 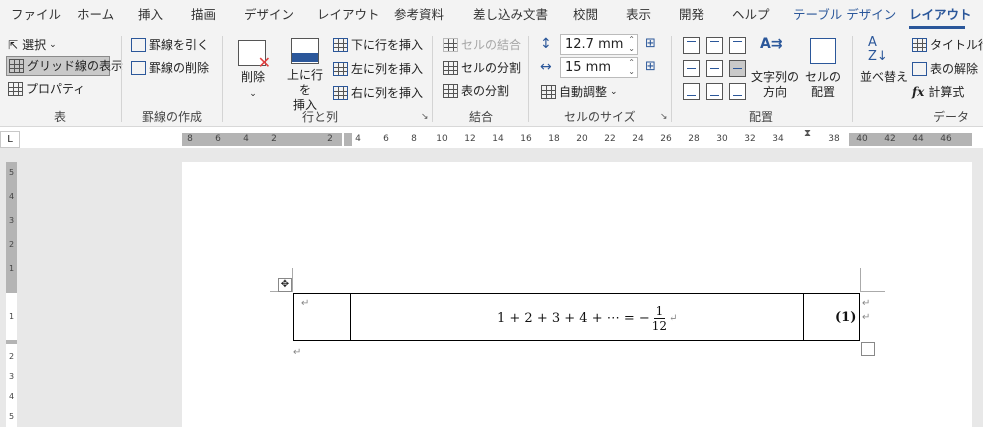 What do you see at coordinates (11, 342) in the screenshot?
I see `ruler-row-marker` at bounding box center [11, 342].